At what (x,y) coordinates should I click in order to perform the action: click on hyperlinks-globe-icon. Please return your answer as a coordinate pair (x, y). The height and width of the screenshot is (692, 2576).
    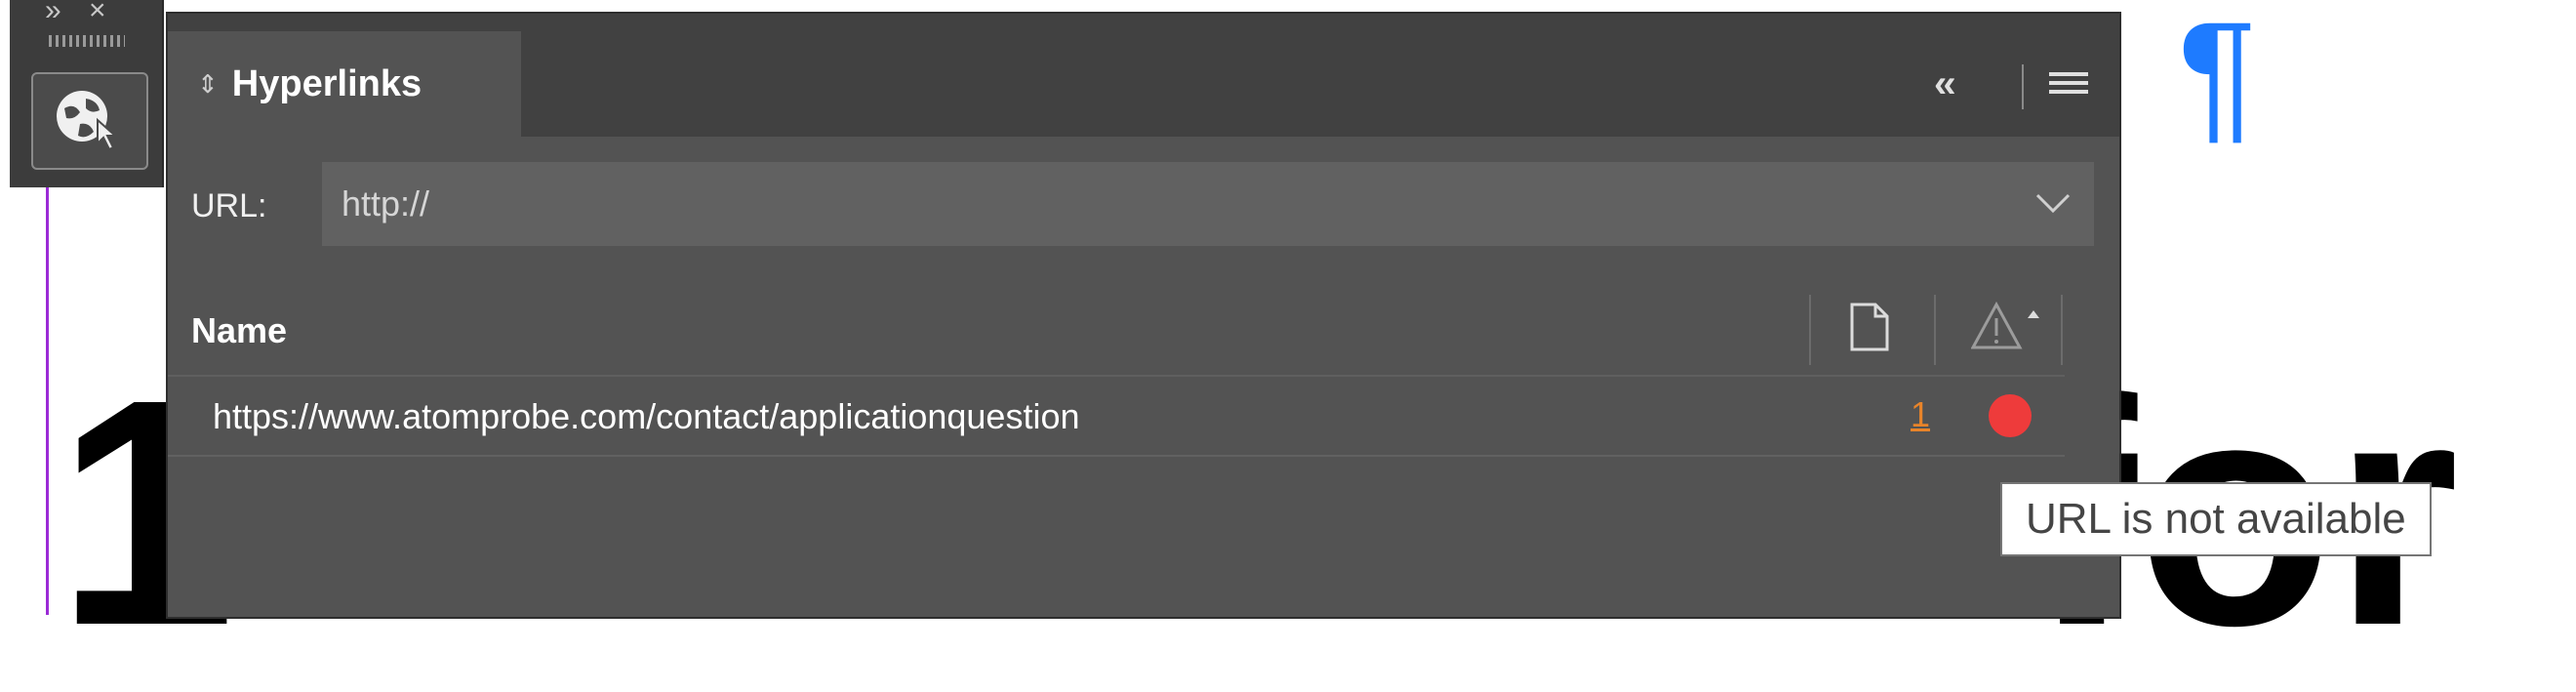
    Looking at the image, I should click on (87, 121).